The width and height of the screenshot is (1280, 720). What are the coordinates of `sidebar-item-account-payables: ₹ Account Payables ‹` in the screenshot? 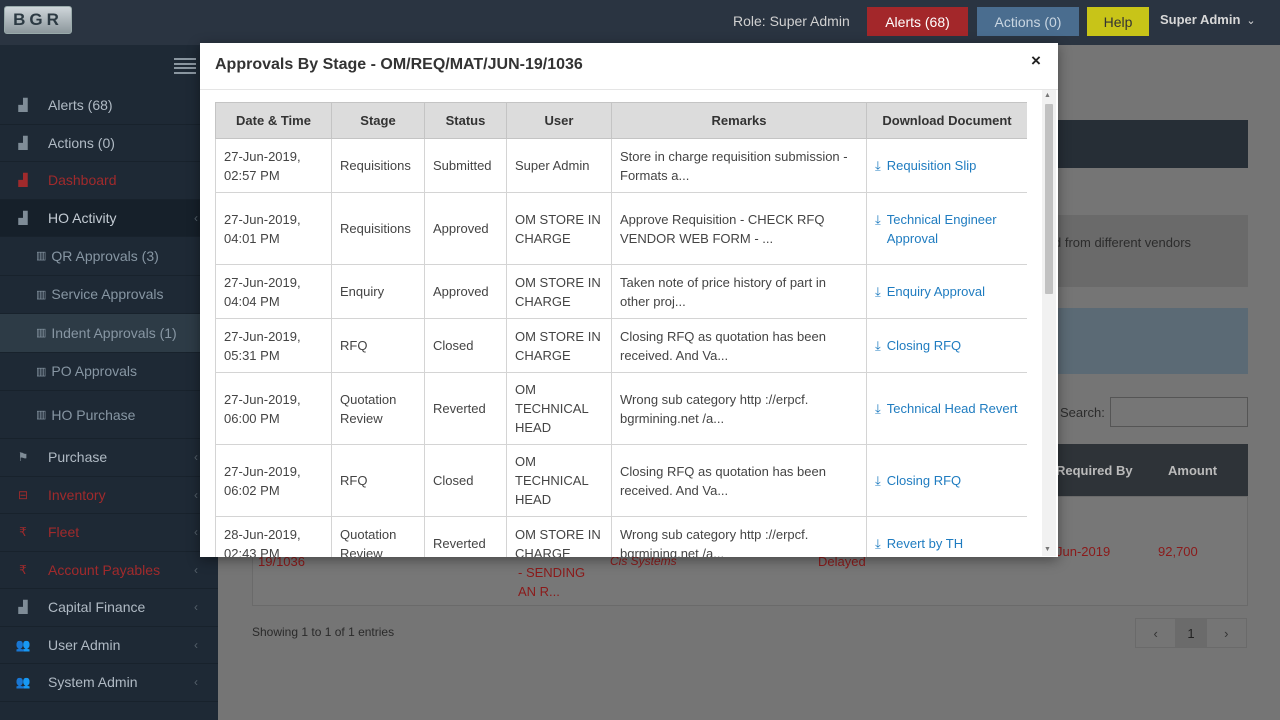 It's located at (109, 570).